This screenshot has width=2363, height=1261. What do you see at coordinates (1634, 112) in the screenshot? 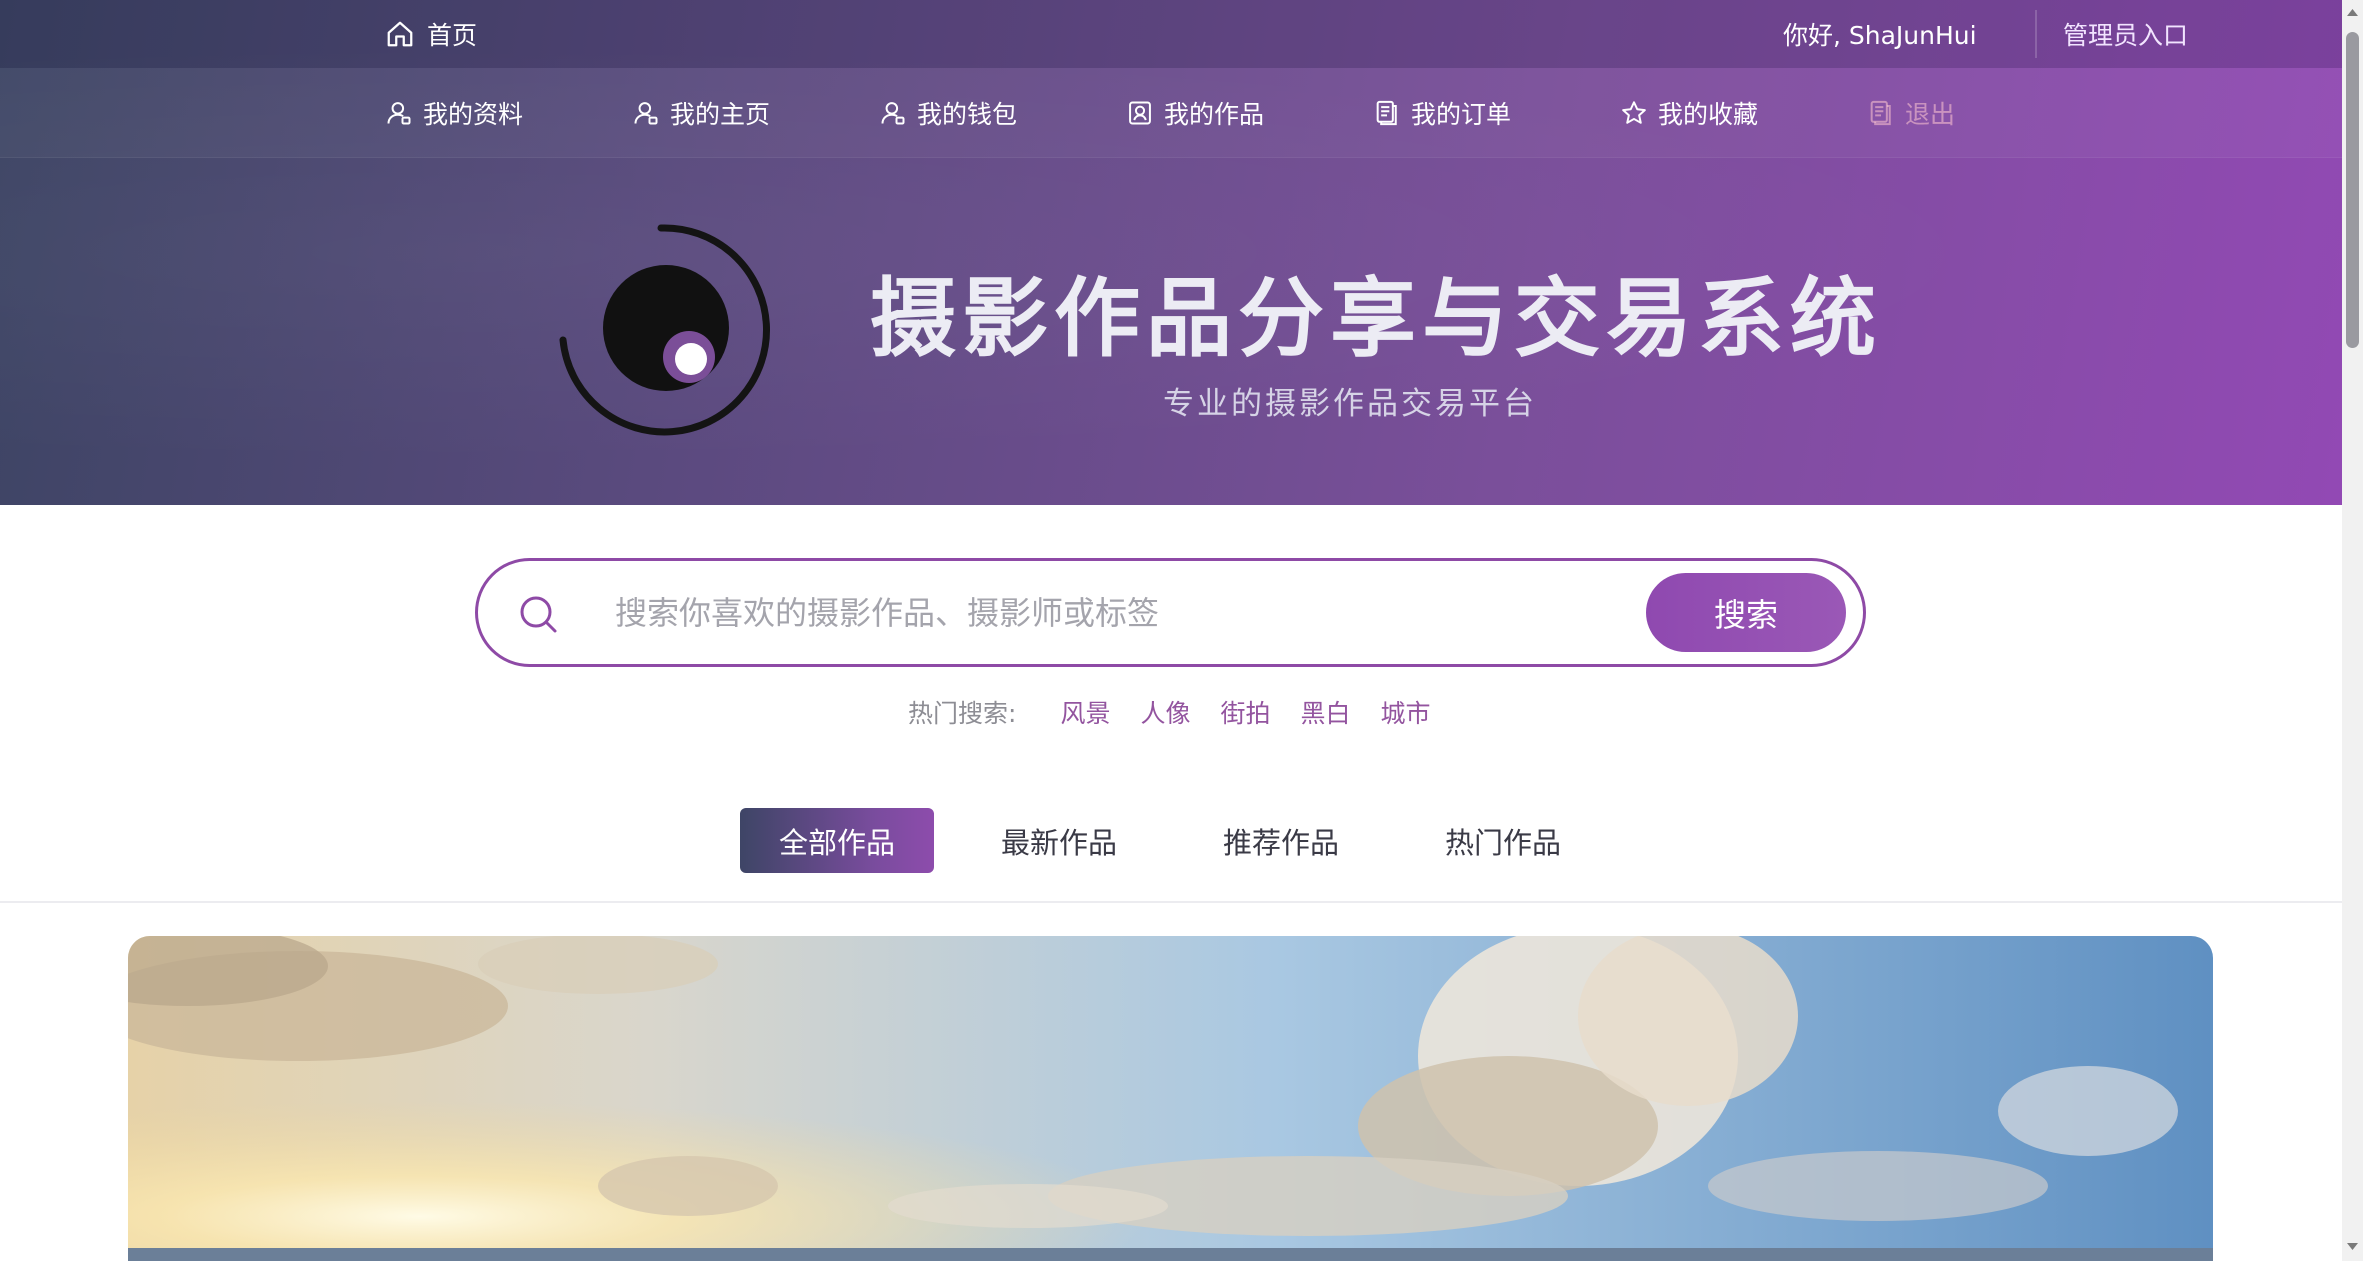
I see `star-icon` at bounding box center [1634, 112].